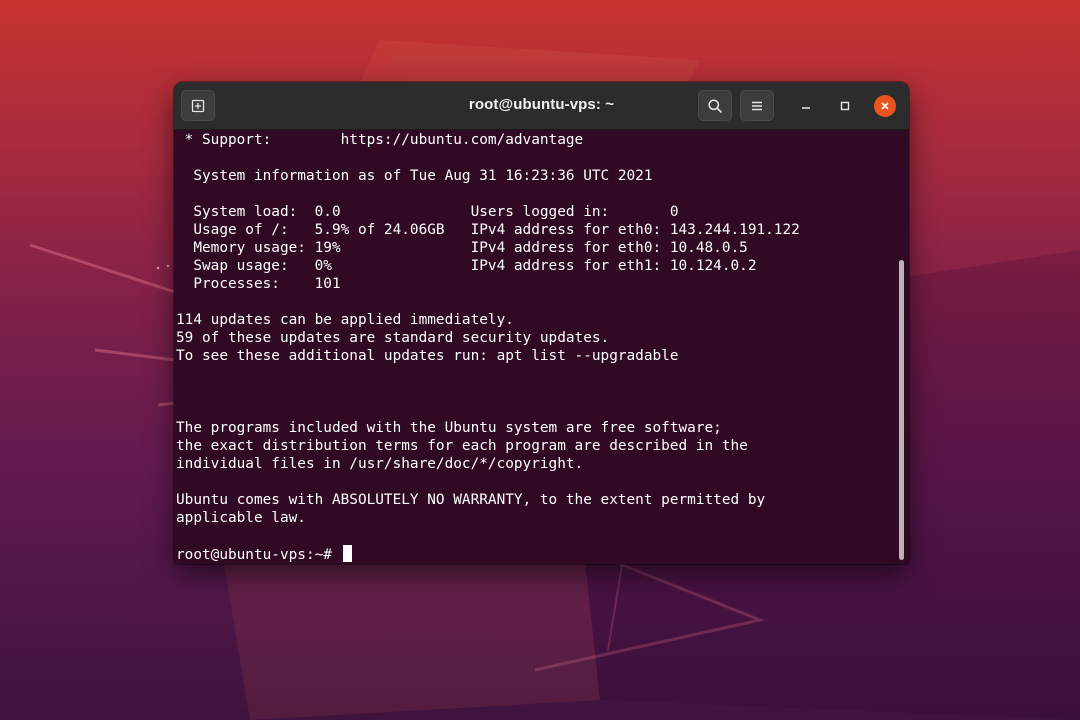 This screenshot has width=1080, height=720. Describe the element at coordinates (380, 140) in the screenshot. I see `terminal-line: * Support: https://ubuntu.com/advantage` at that location.